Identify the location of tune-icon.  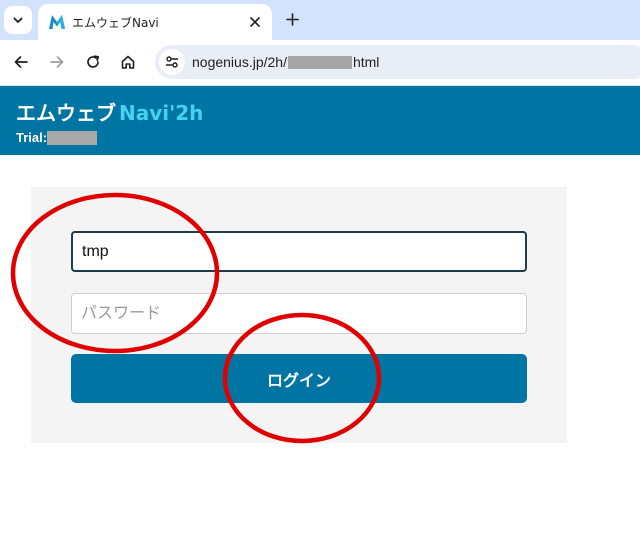
(172, 62).